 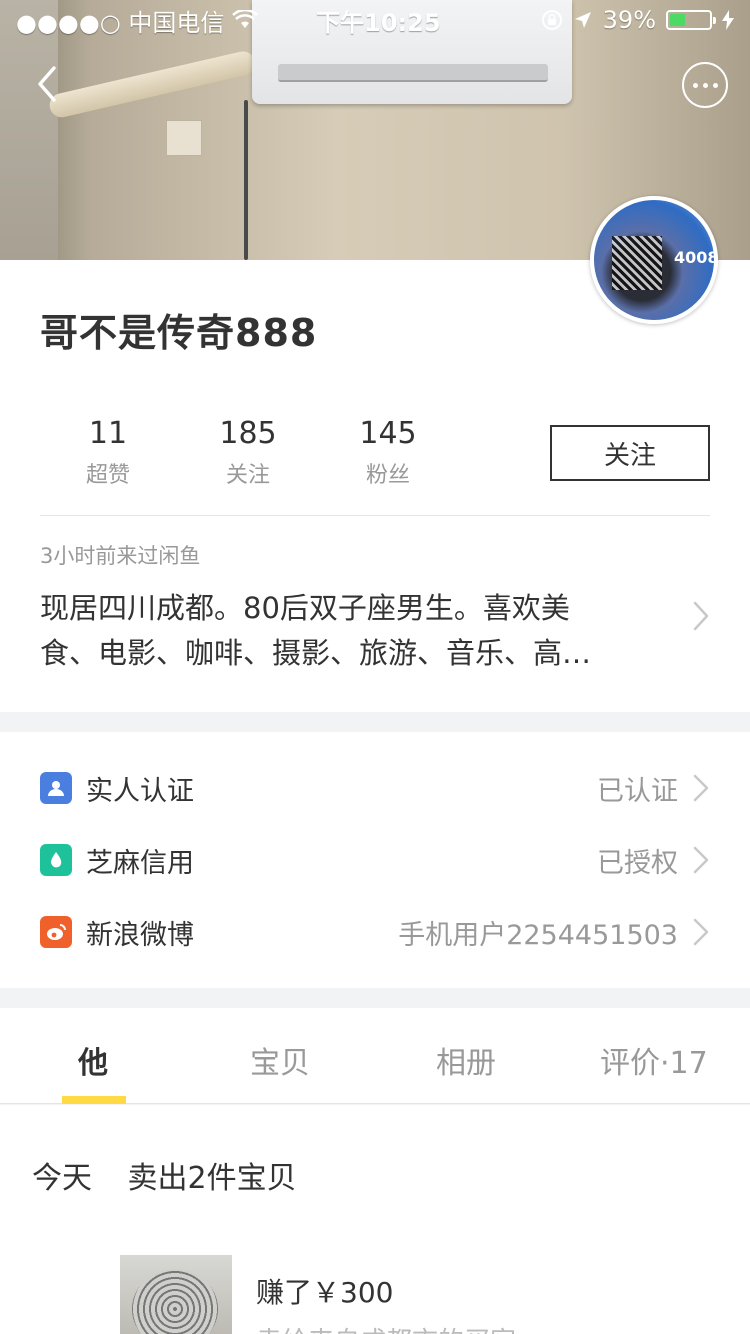 I want to click on bio-line: 现居四川成都。80后双子座男生。喜欢美, so click(x=305, y=608).